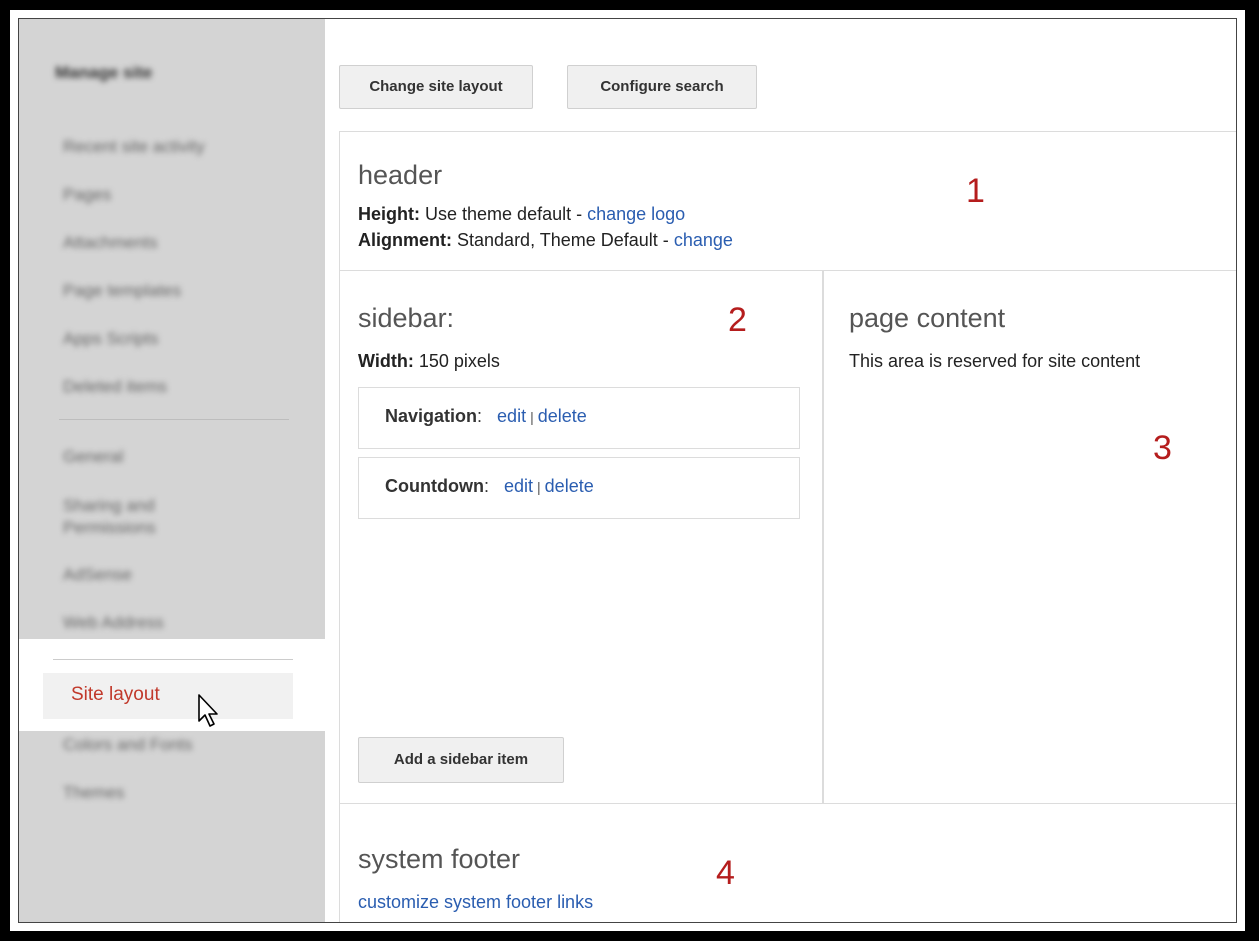  I want to click on sidebar-gadget-navigation: Navigation: edit | delete, so click(579, 418).